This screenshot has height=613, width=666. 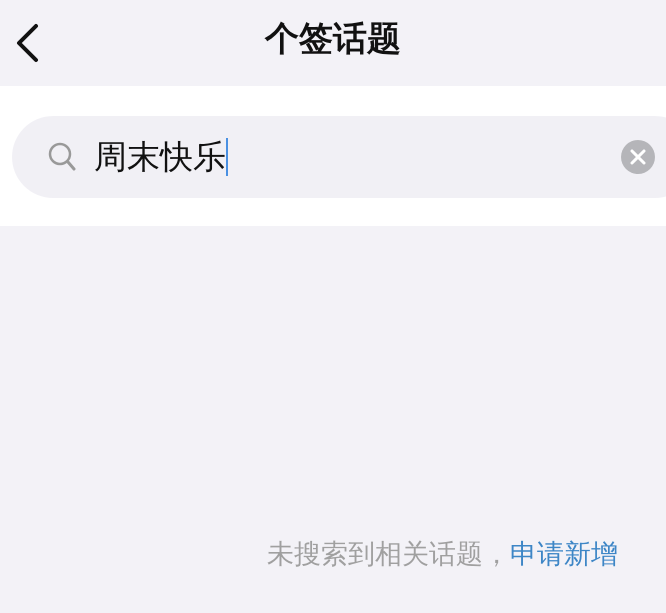 What do you see at coordinates (160, 157) in the screenshot?
I see `search-text: 周末快乐` at bounding box center [160, 157].